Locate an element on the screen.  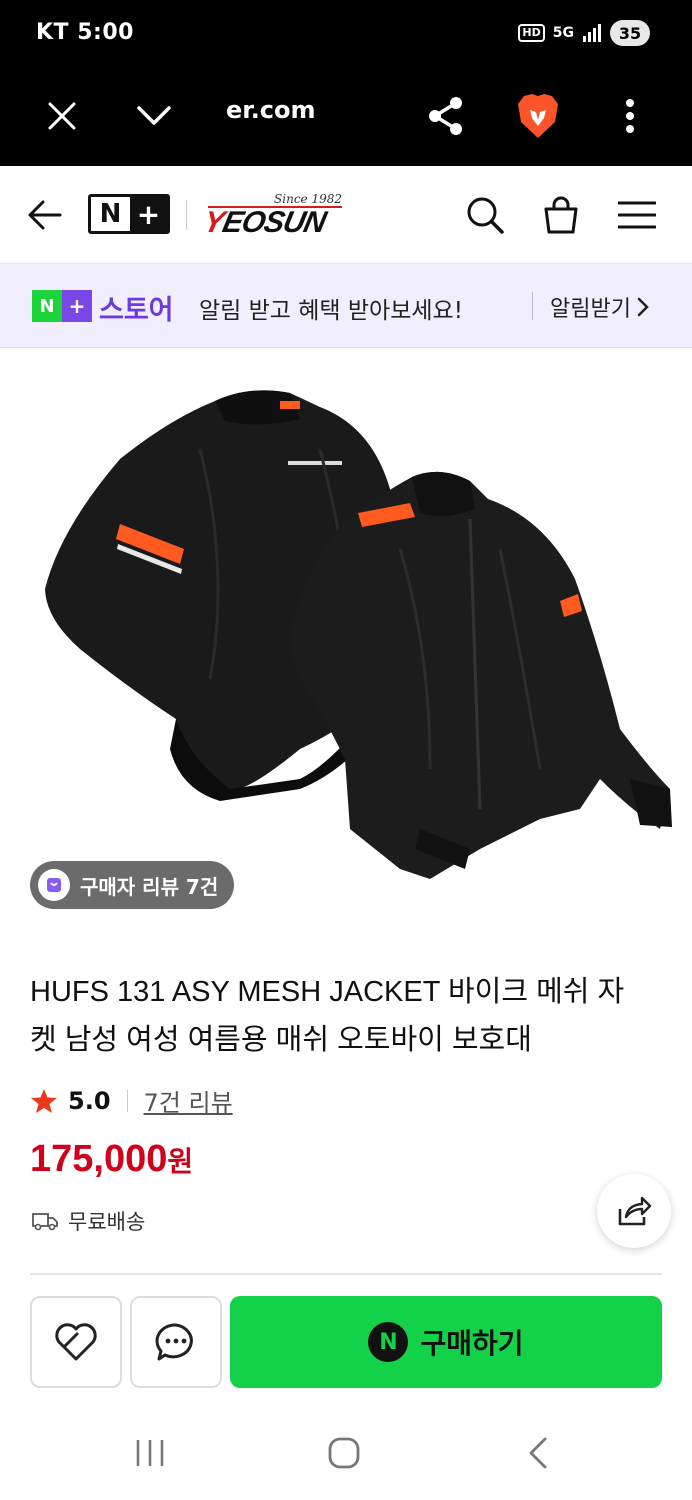
product-price: 175,000원 is located at coordinates (111, 1159).